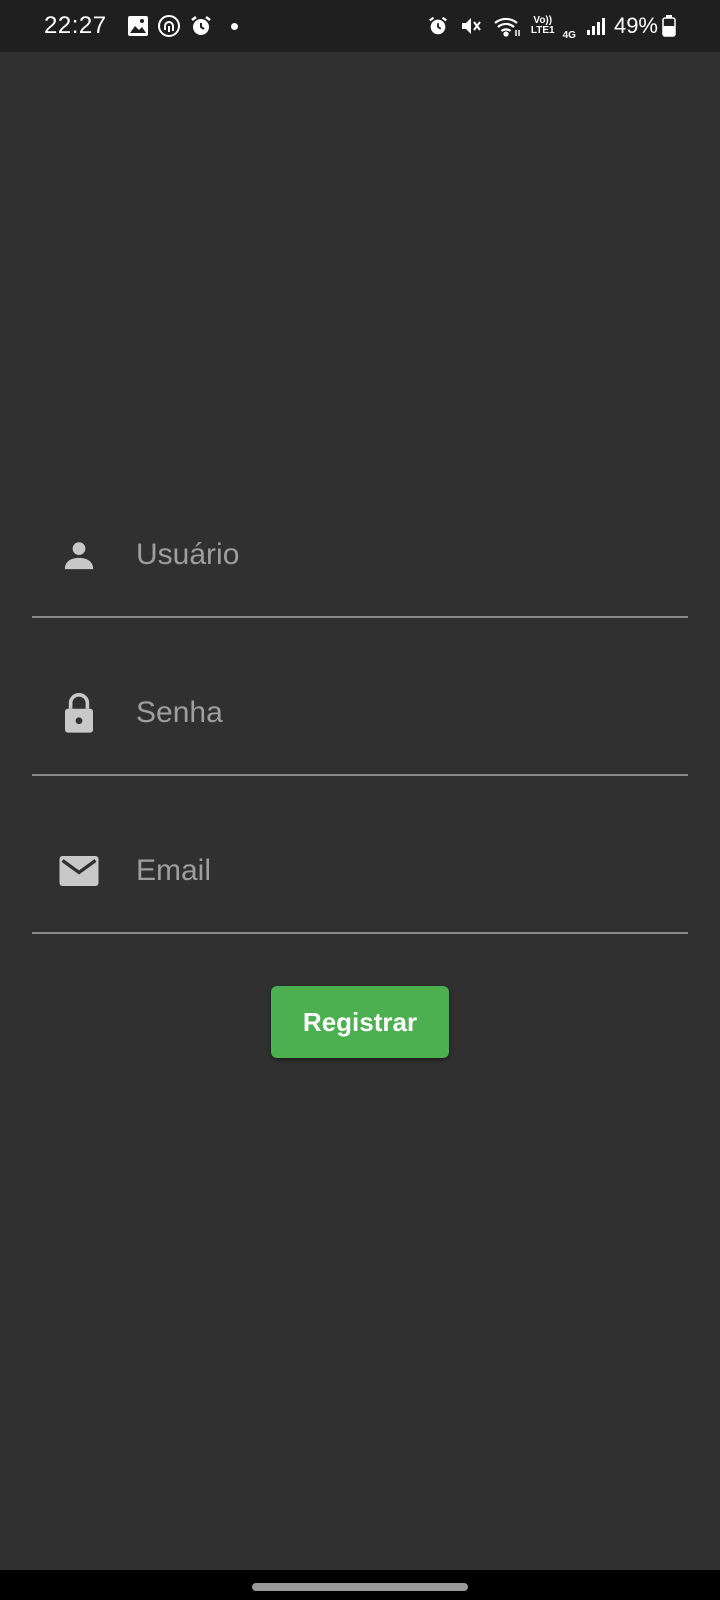 The image size is (720, 1600). What do you see at coordinates (635, 25) in the screenshot?
I see `battery-percentage: 49%` at bounding box center [635, 25].